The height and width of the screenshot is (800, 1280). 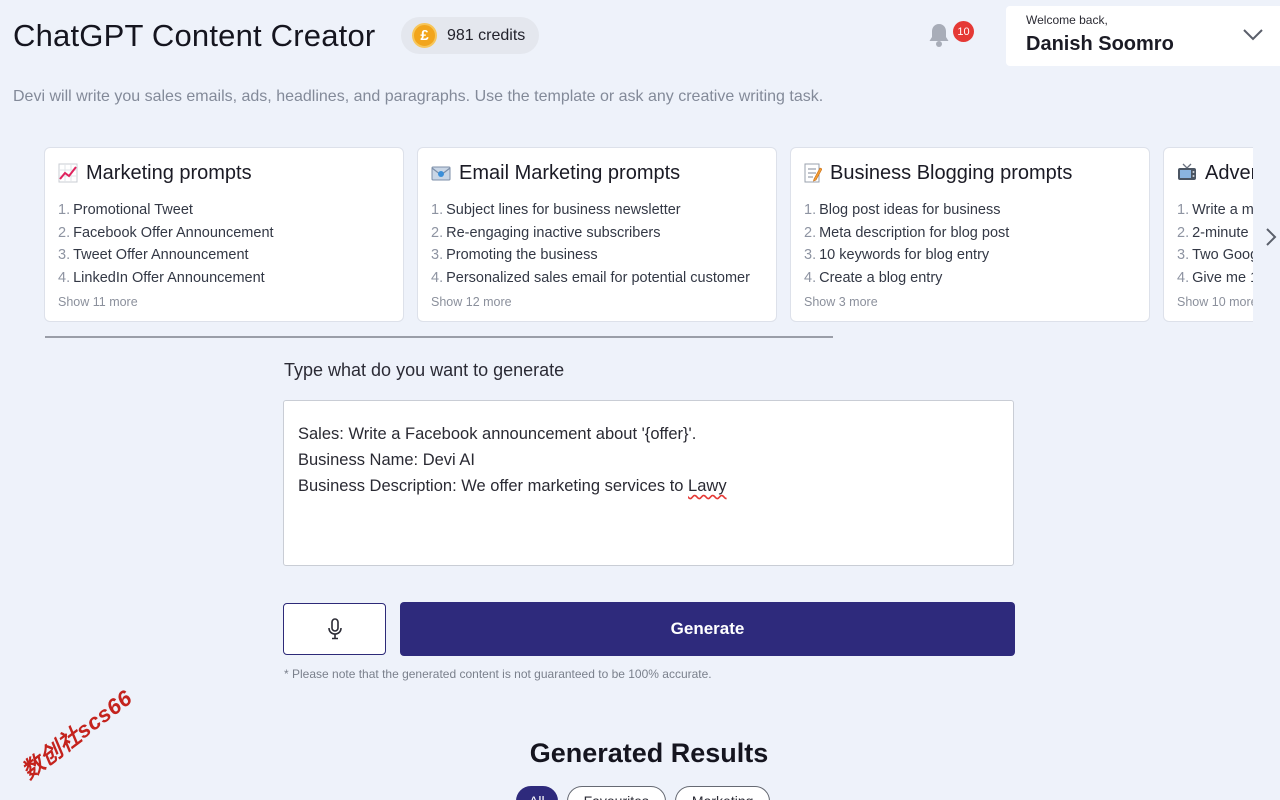 What do you see at coordinates (976, 210) in the screenshot?
I see `prompt-item: 1. Blog post ideas for business` at bounding box center [976, 210].